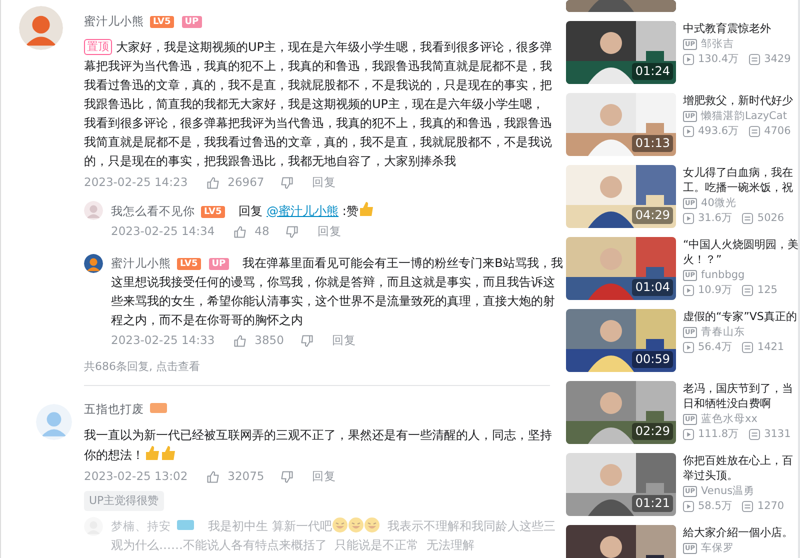  I want to click on uploader-name: 40微光, so click(718, 203).